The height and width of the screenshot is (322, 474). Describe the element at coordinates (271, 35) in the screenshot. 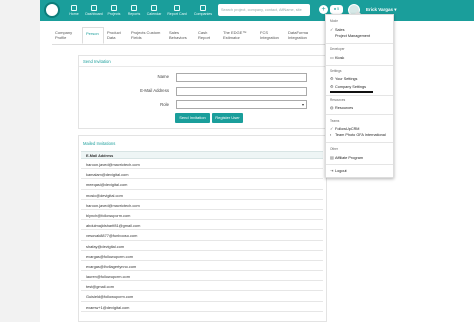

I see `tab-fcs-integration: FCS Integration` at that location.